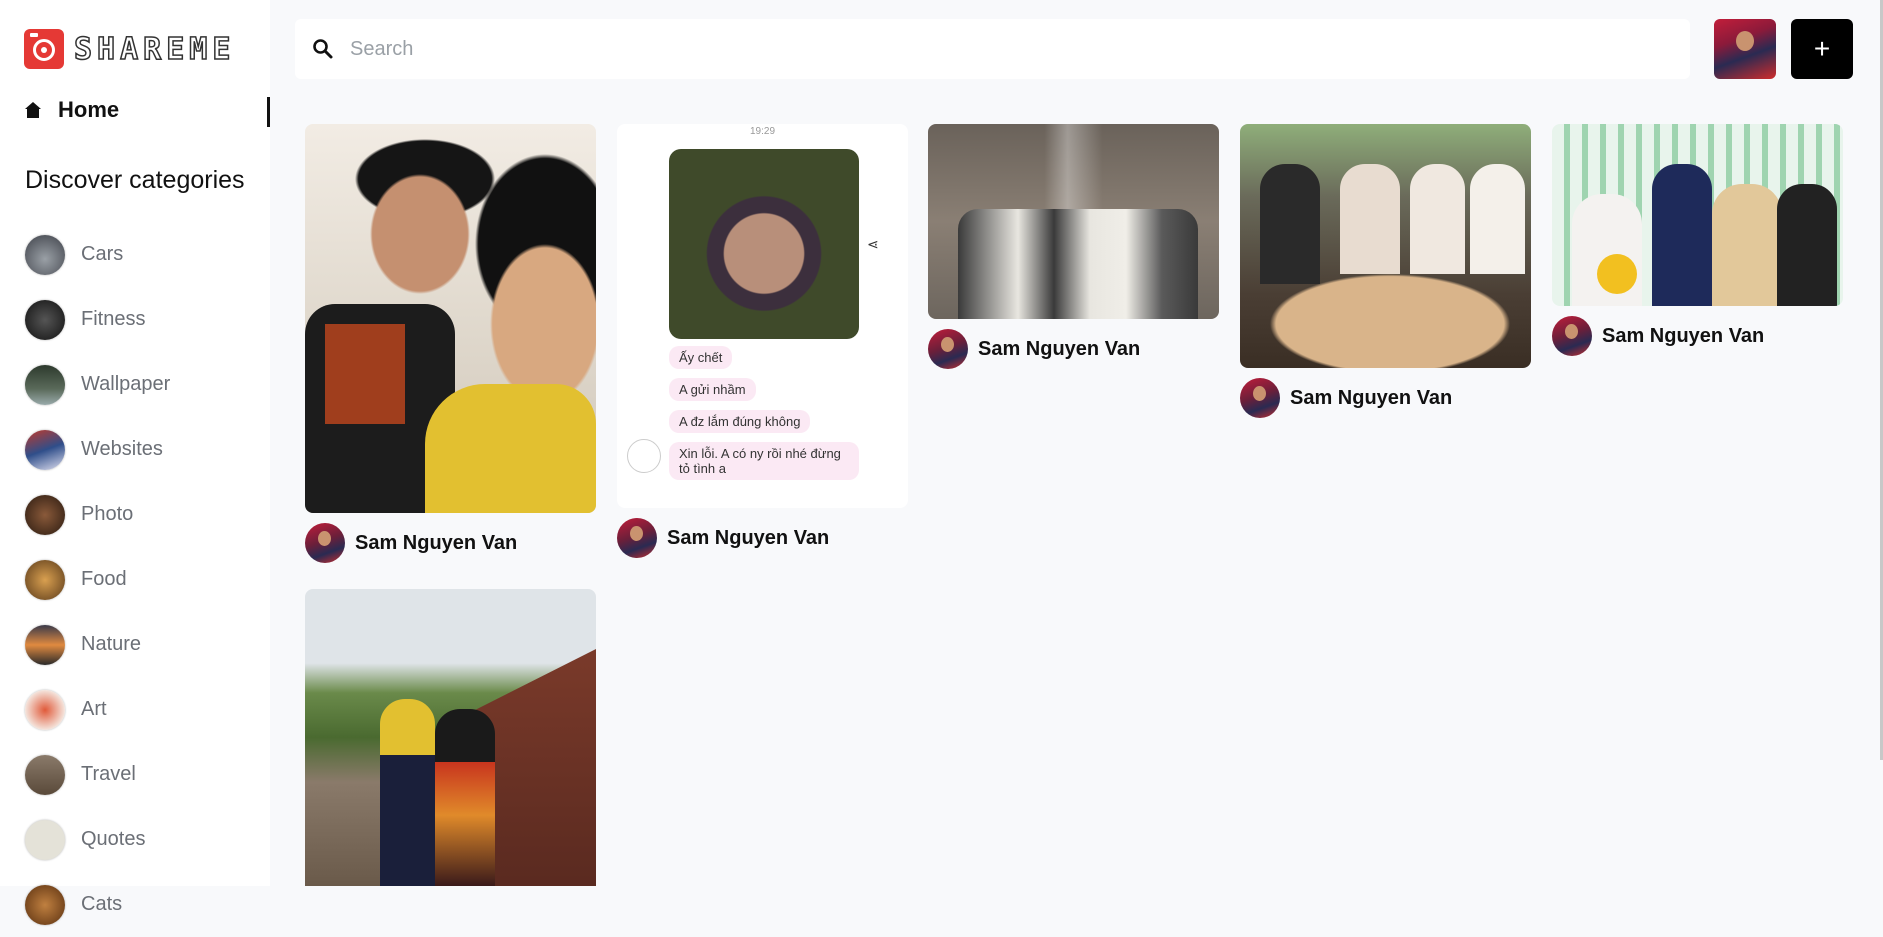 This screenshot has width=1883, height=937. What do you see at coordinates (135, 180) in the screenshot?
I see `discover-categories-title: Discover categories` at bounding box center [135, 180].